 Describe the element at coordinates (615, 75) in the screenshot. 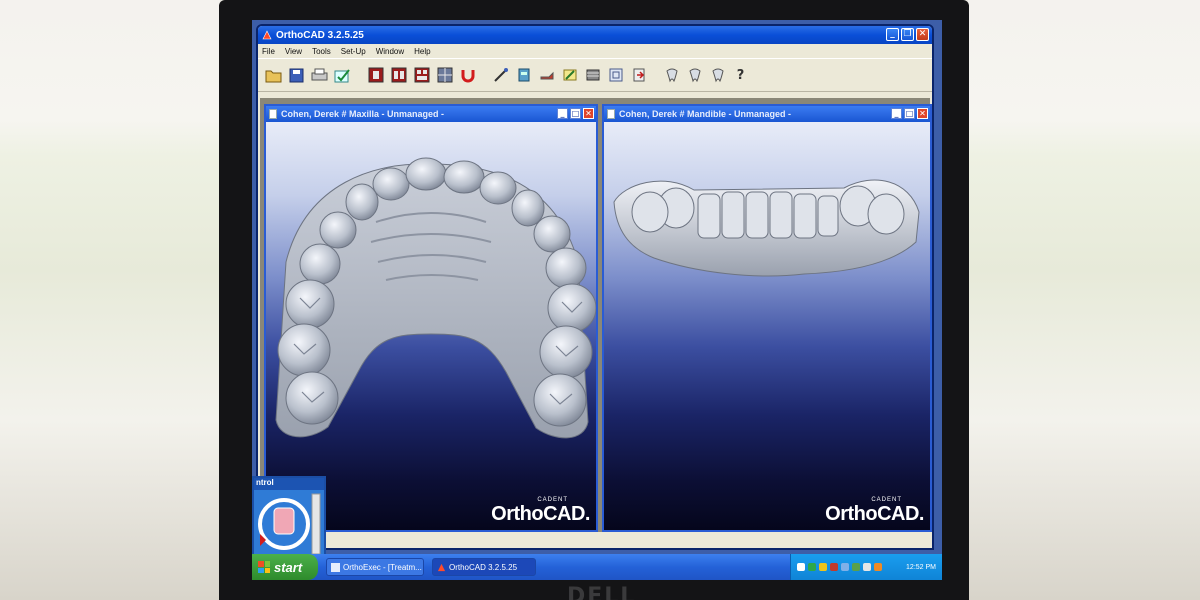

I see `segment-icon` at that location.